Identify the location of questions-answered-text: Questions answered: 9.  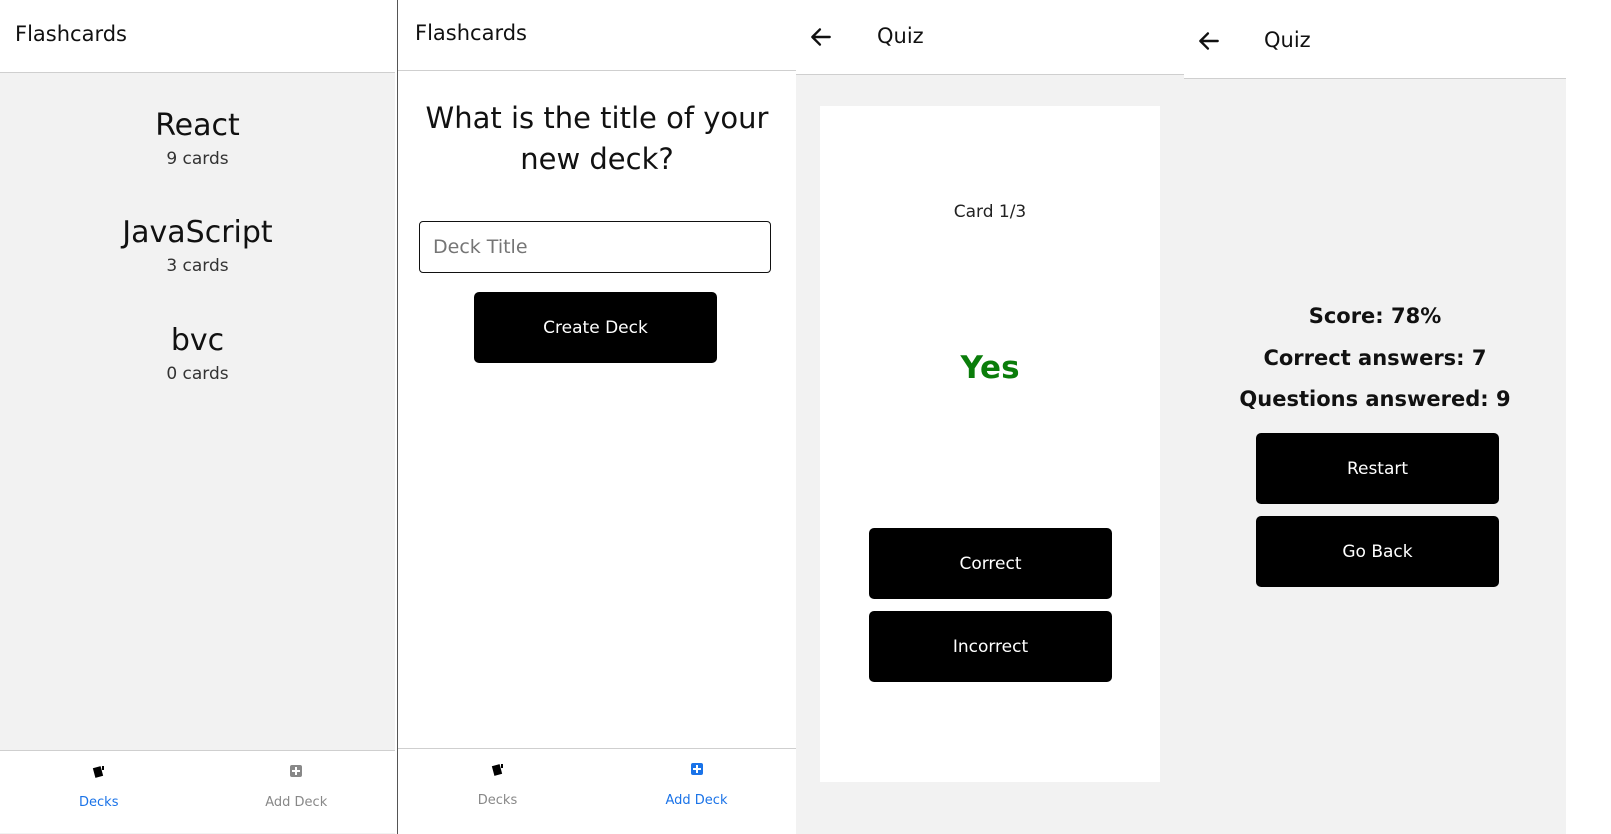
(1375, 399).